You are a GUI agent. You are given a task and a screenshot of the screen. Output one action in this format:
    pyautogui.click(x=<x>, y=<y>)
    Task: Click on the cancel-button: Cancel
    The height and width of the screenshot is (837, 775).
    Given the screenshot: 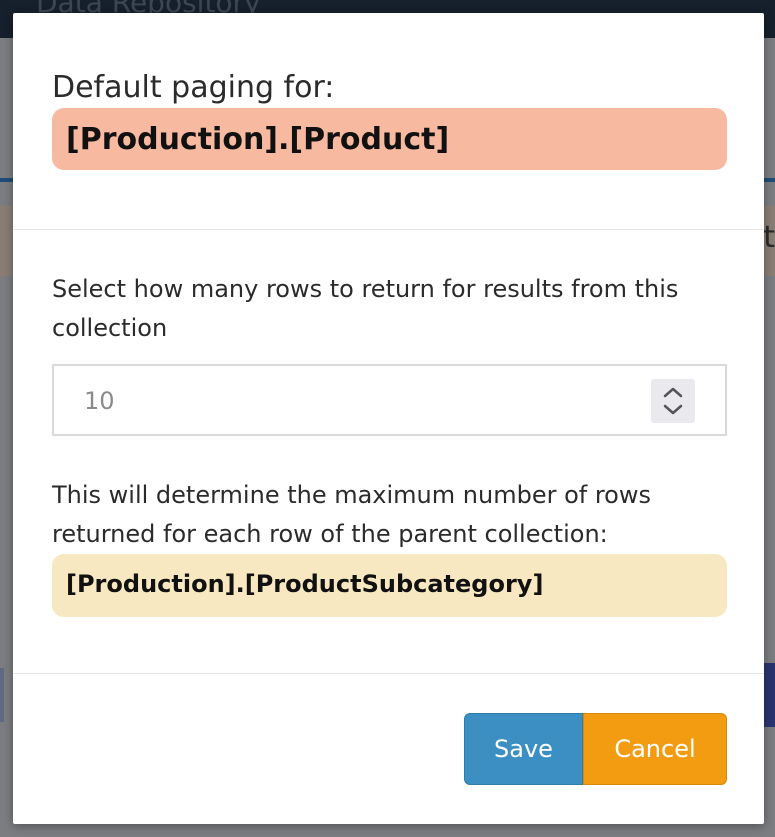 What is the action you would take?
    pyautogui.click(x=655, y=749)
    